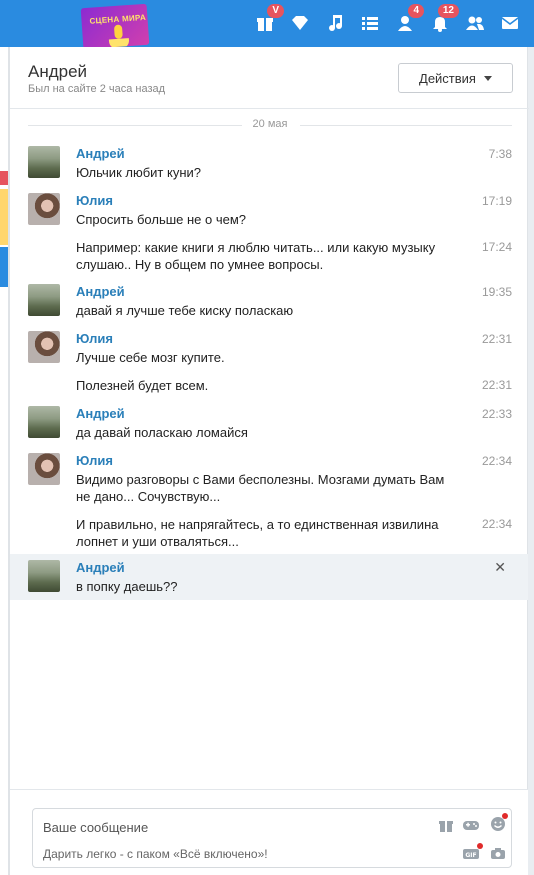 Image resolution: width=534 pixels, height=875 pixels. What do you see at coordinates (496, 247) in the screenshot?
I see `message-time: 17:24` at bounding box center [496, 247].